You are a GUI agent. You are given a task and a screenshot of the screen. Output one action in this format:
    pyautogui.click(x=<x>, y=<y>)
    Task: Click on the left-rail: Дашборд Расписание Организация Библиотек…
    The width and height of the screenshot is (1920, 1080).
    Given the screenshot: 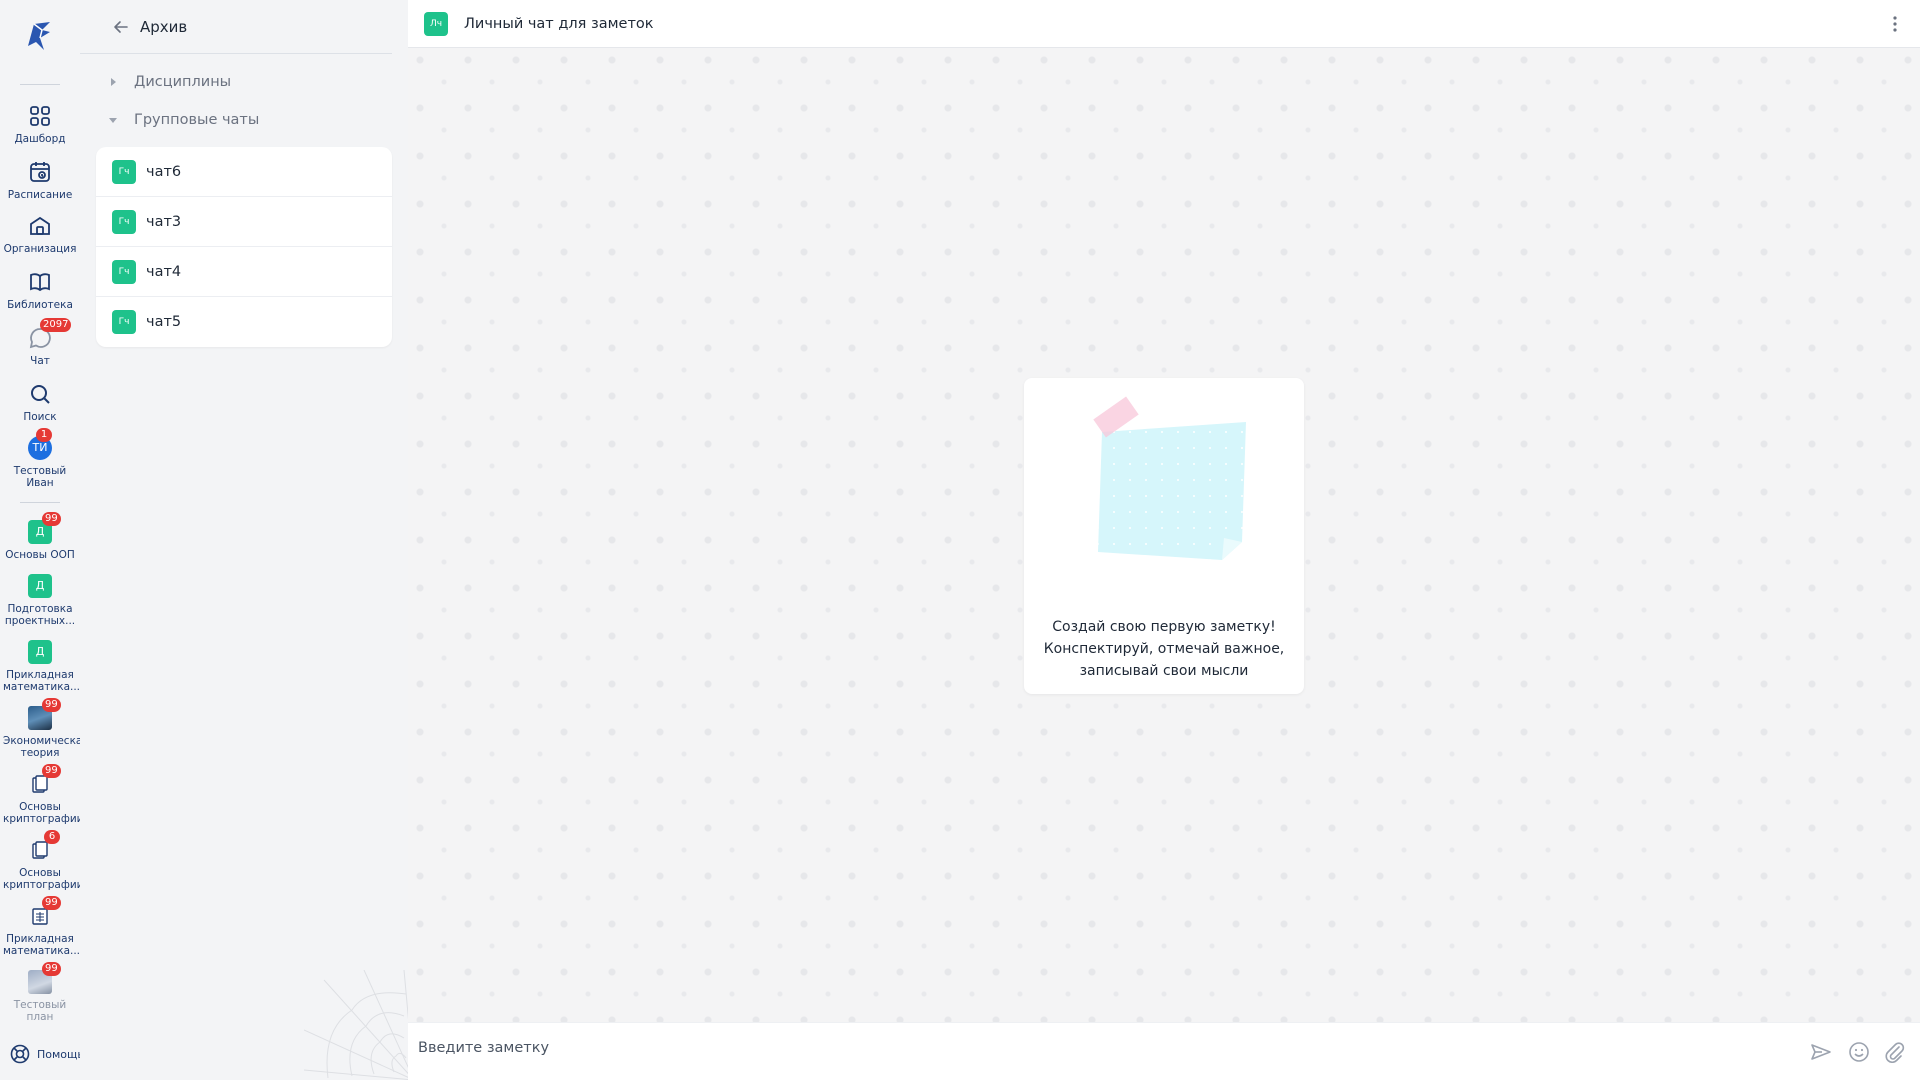 What is the action you would take?
    pyautogui.click(x=44, y=540)
    